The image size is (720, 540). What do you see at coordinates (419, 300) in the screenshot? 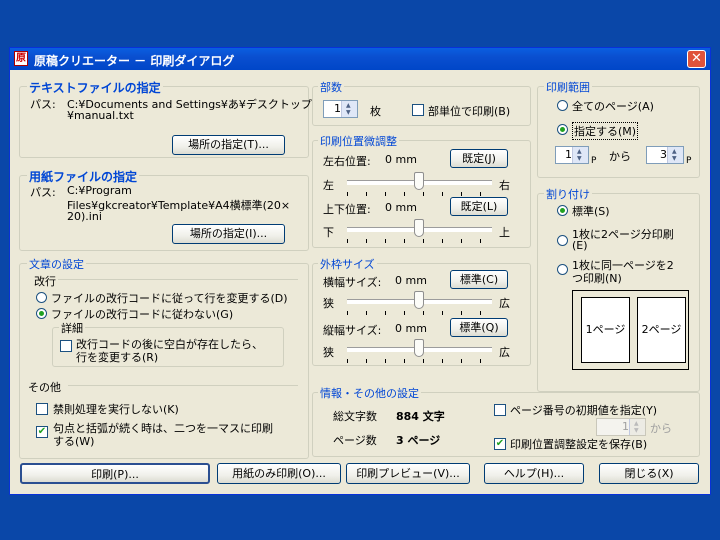
I see `frame-width-thumb` at bounding box center [419, 300].